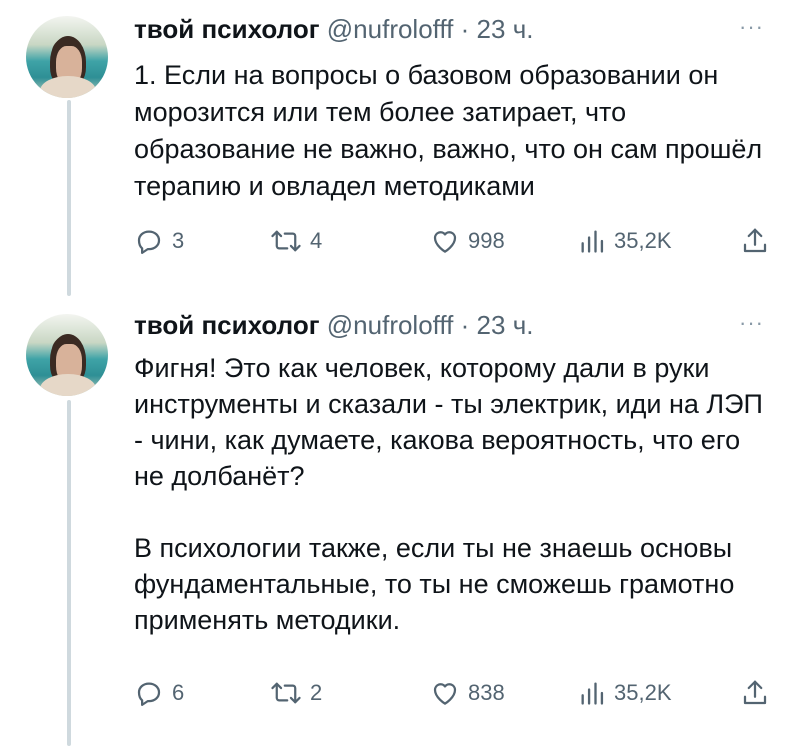 This screenshot has height=746, width=800. I want to click on tweet-actions: 3 4 998 35,2K, so click(454, 241).